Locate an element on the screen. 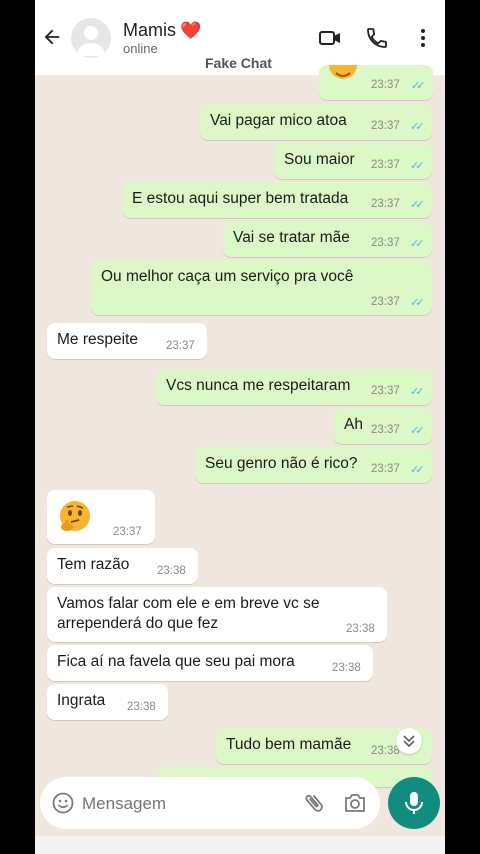 The height and width of the screenshot is (854, 480). message-bubble: Tem razão 23:38 is located at coordinates (122, 566).